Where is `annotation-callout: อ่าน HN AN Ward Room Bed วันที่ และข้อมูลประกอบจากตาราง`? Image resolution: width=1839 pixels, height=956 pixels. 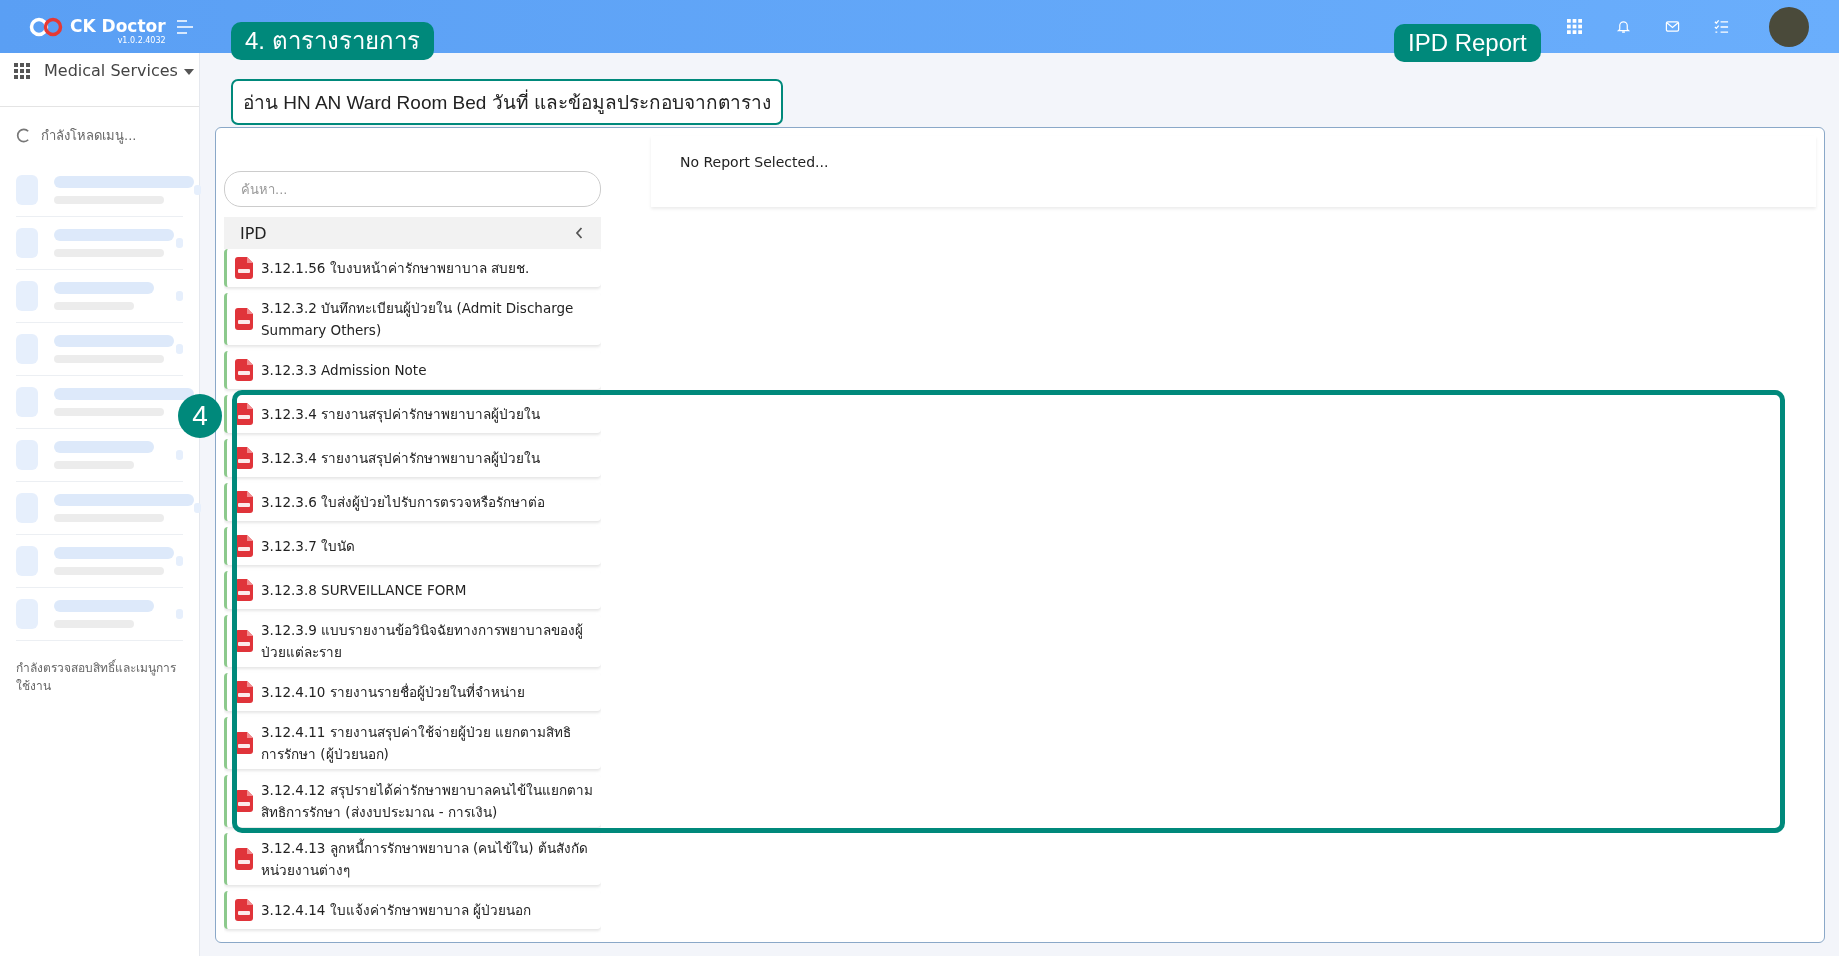
annotation-callout: อ่าน HN AN Ward Room Bed วันที่ และข้อมูลประกอบจากตาราง is located at coordinates (507, 102).